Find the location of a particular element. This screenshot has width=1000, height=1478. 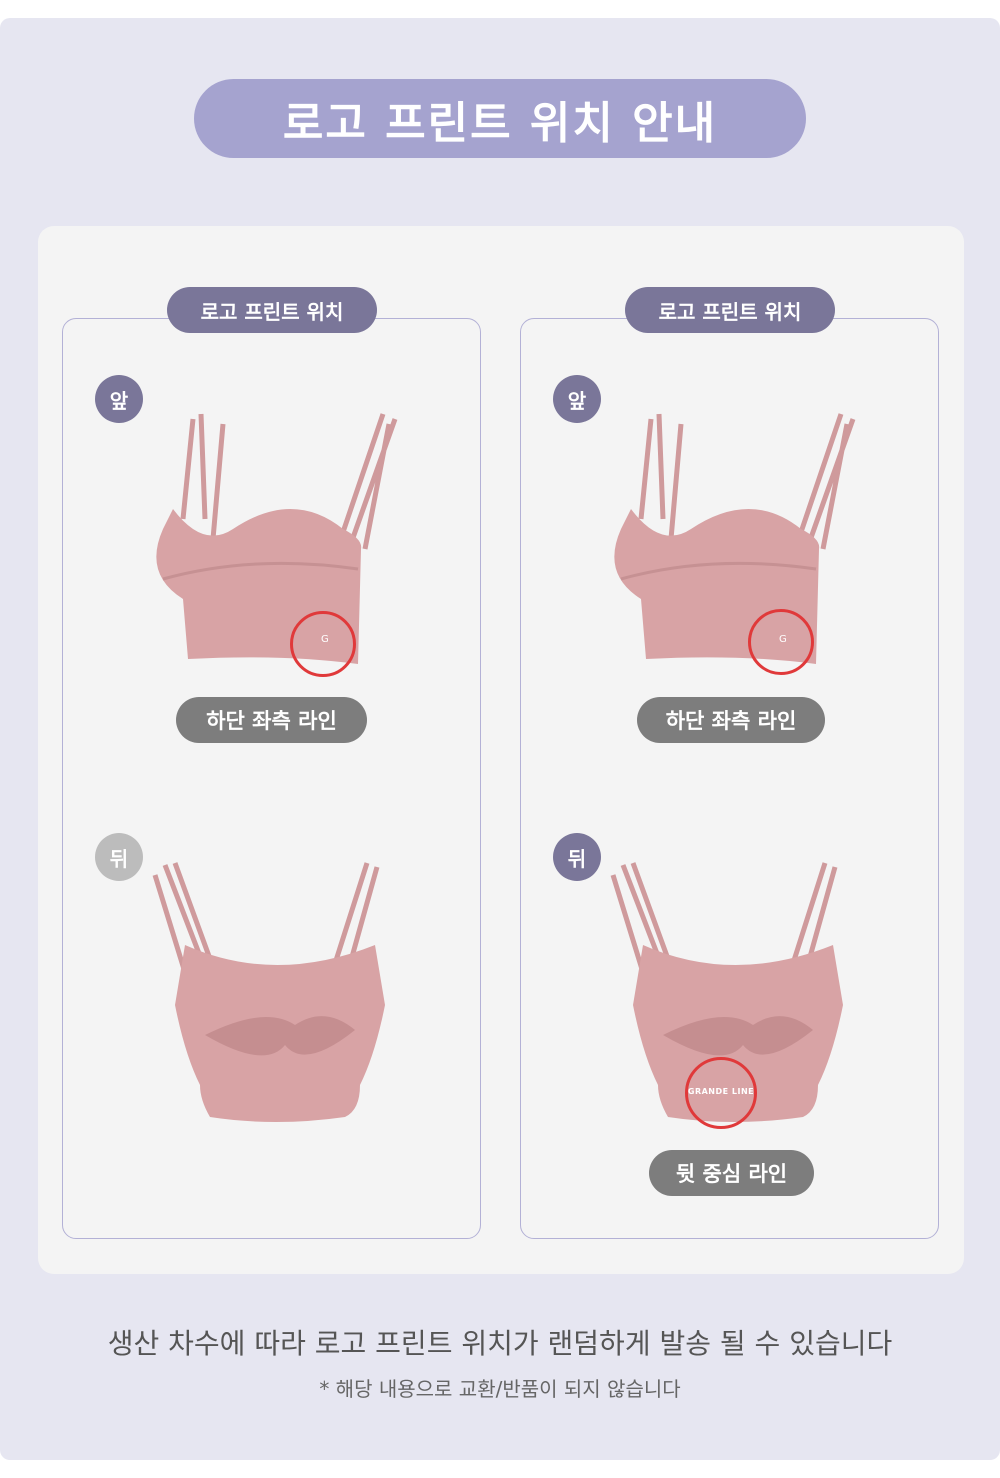

back-logo-highlight is located at coordinates (721, 1093).